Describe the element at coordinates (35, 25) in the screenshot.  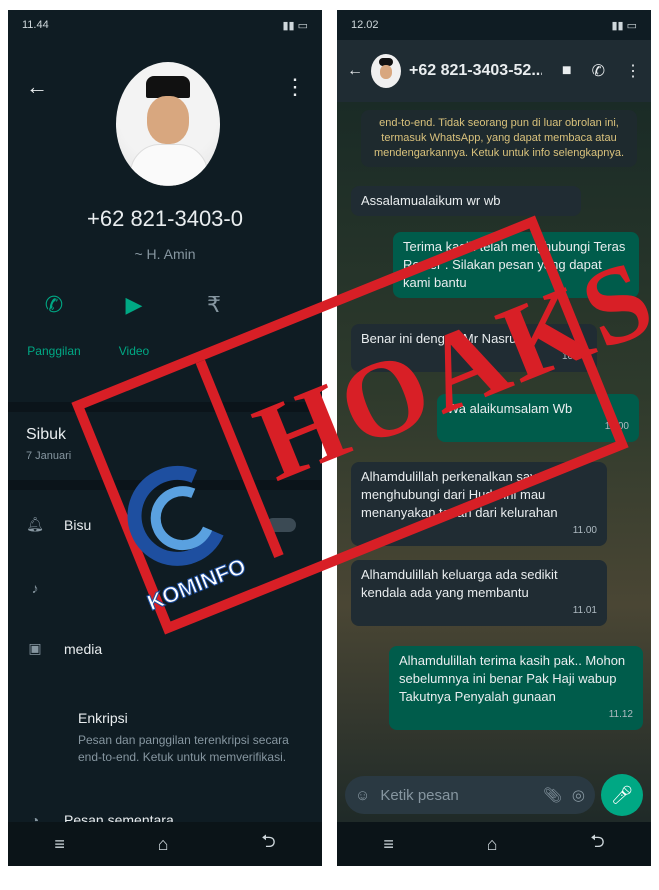
I see `status-time: 11.44` at that location.